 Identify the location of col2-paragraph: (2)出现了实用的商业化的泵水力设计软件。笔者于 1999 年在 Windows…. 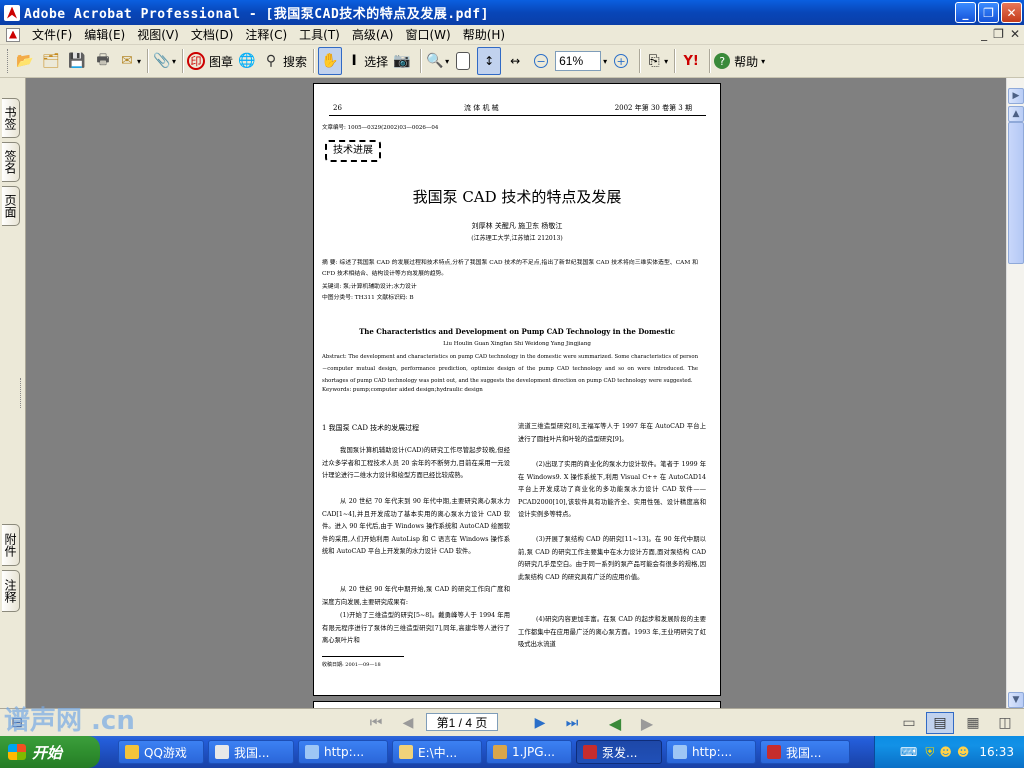
(612, 490).